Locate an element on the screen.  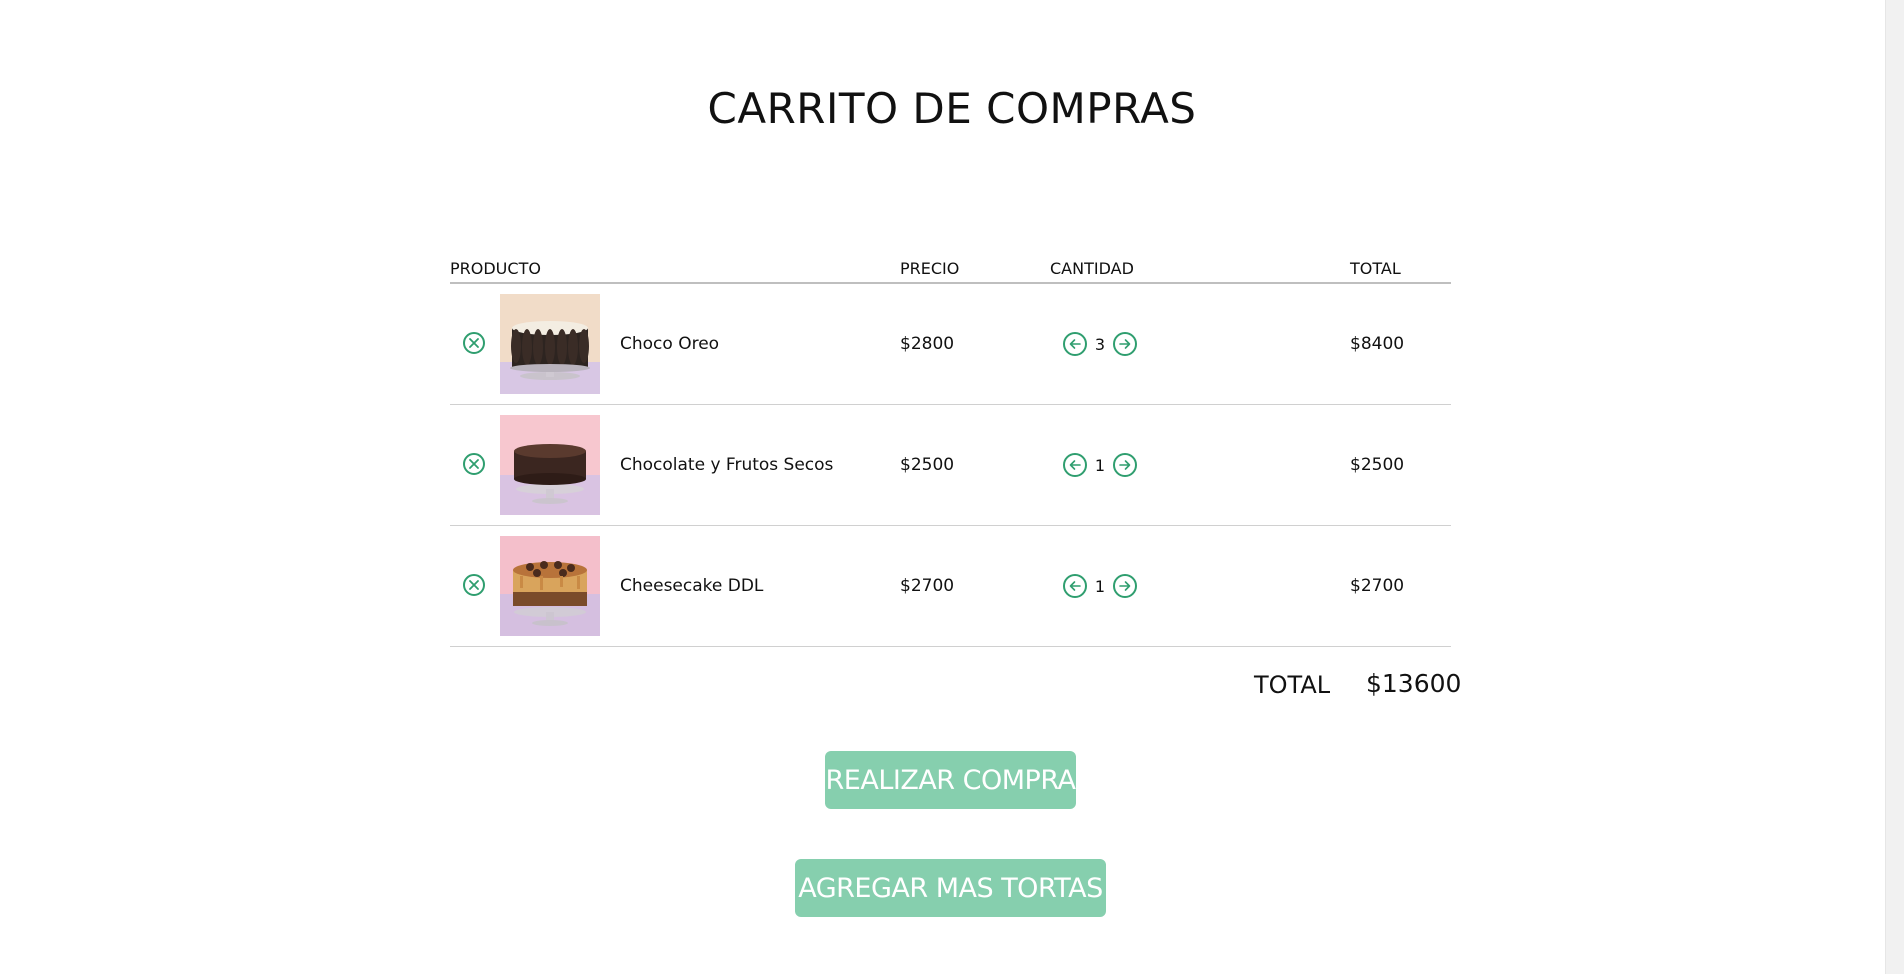
line-total: $2500 is located at coordinates (1377, 465).